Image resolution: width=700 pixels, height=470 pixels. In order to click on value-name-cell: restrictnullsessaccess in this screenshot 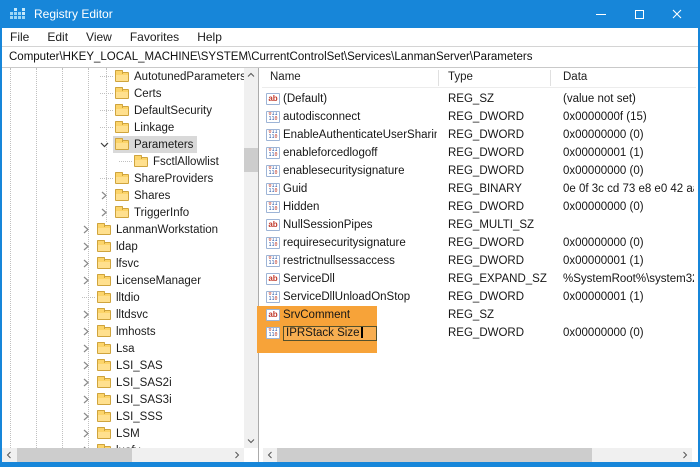, I will do `click(360, 261)`.